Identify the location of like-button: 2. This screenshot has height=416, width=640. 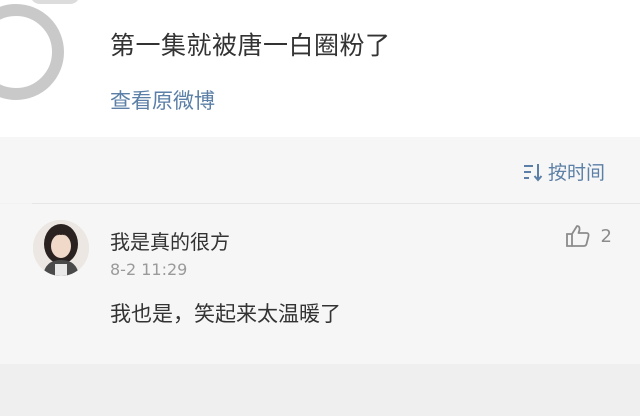
(588, 236).